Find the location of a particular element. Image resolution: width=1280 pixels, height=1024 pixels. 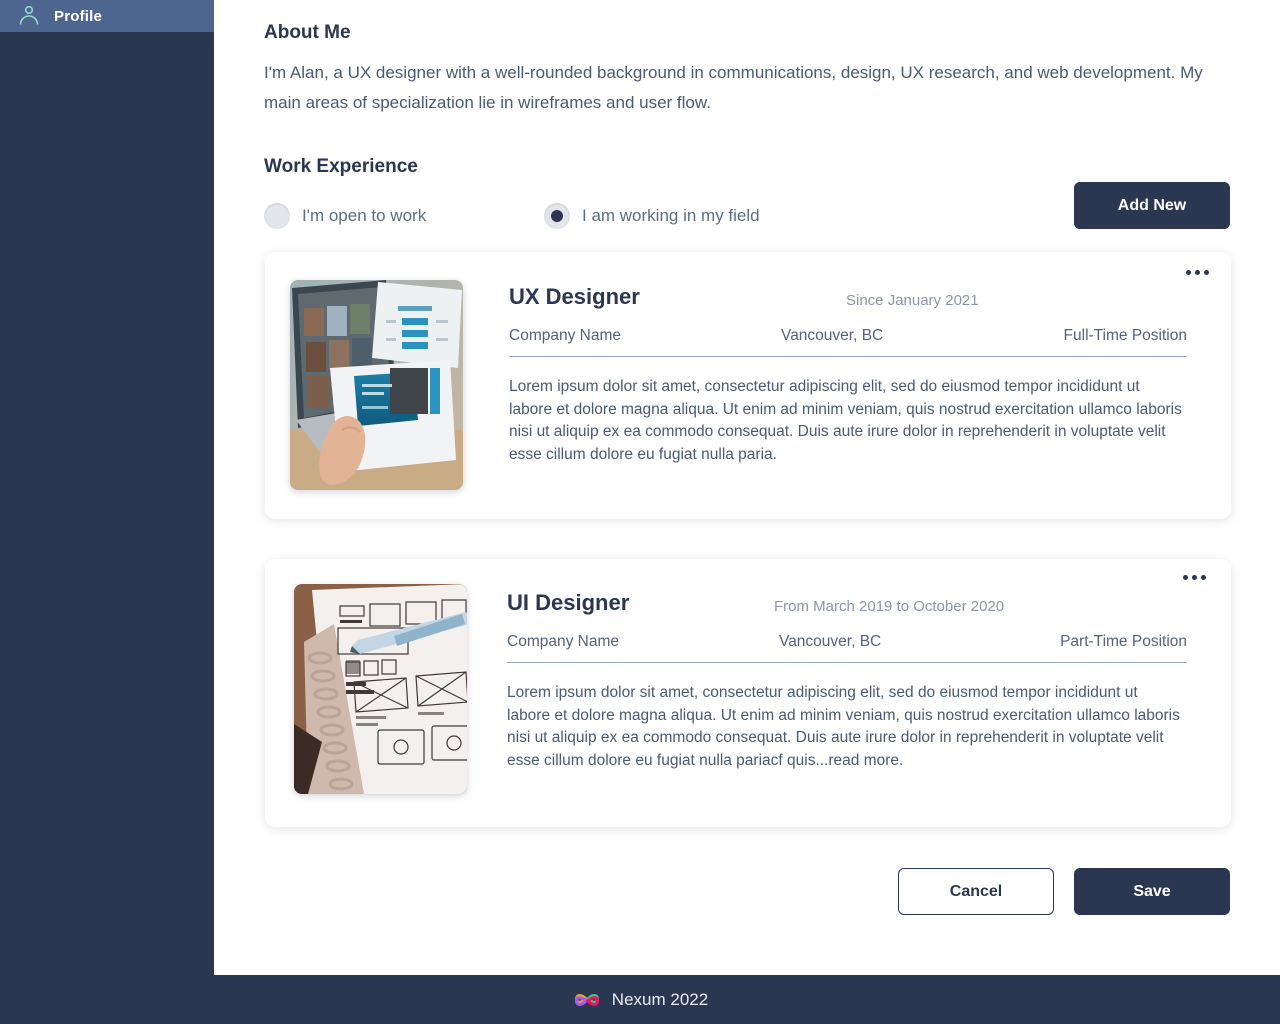

app-footer: Nexum 2022 is located at coordinates (640, 999).